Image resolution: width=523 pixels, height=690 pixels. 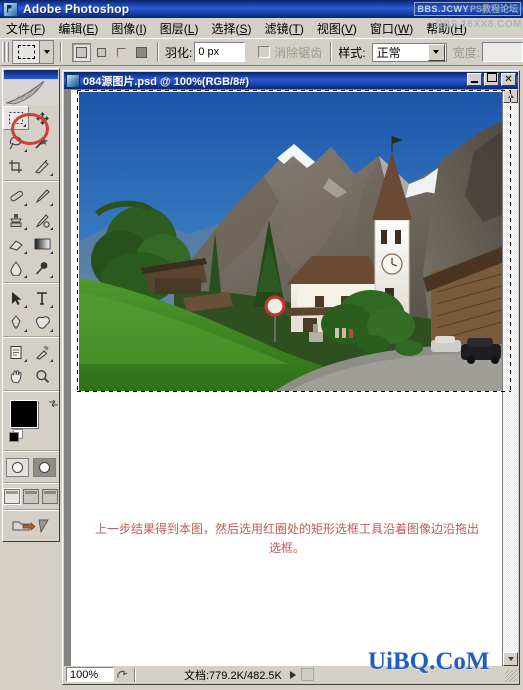 What do you see at coordinates (286, 538) in the screenshot?
I see `instruction-caption: 上一步结果得到本图，然后选用红圈处的矩形选框工具沿着图像边沿拖出选框。` at bounding box center [286, 538].